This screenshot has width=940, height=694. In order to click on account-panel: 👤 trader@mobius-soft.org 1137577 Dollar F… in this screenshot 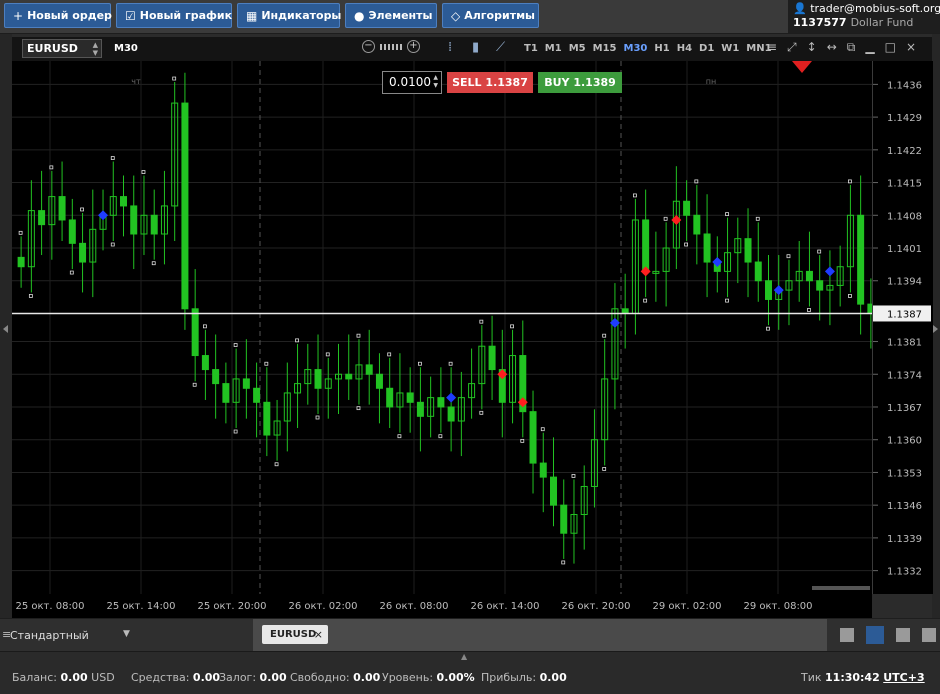, I will do `click(864, 16)`.